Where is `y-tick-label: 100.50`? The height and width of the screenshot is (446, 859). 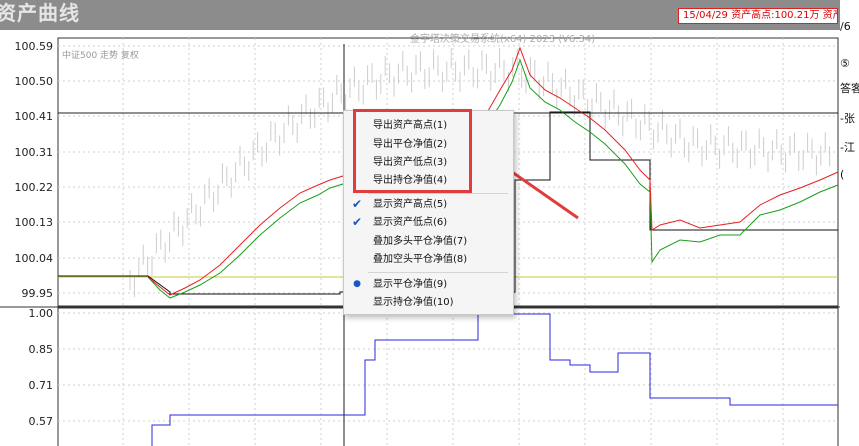 y-tick-label: 100.50 is located at coordinates (34, 81).